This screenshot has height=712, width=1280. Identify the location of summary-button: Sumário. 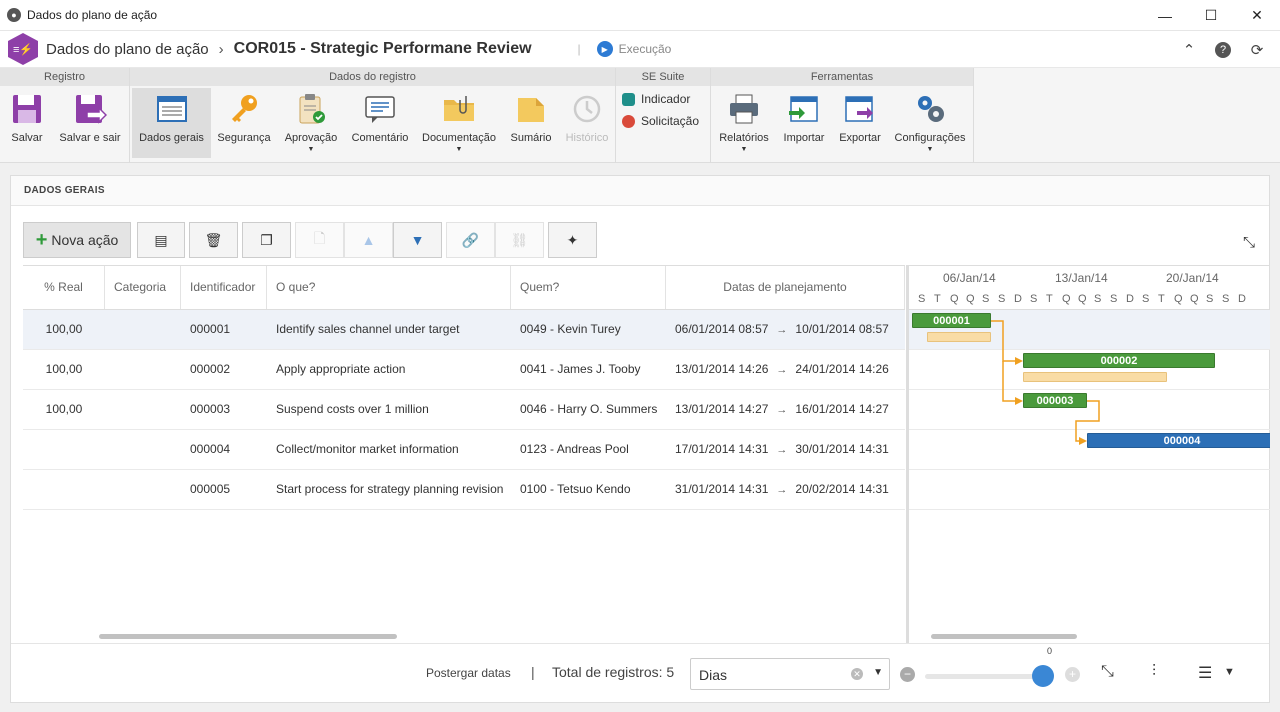
(531, 123).